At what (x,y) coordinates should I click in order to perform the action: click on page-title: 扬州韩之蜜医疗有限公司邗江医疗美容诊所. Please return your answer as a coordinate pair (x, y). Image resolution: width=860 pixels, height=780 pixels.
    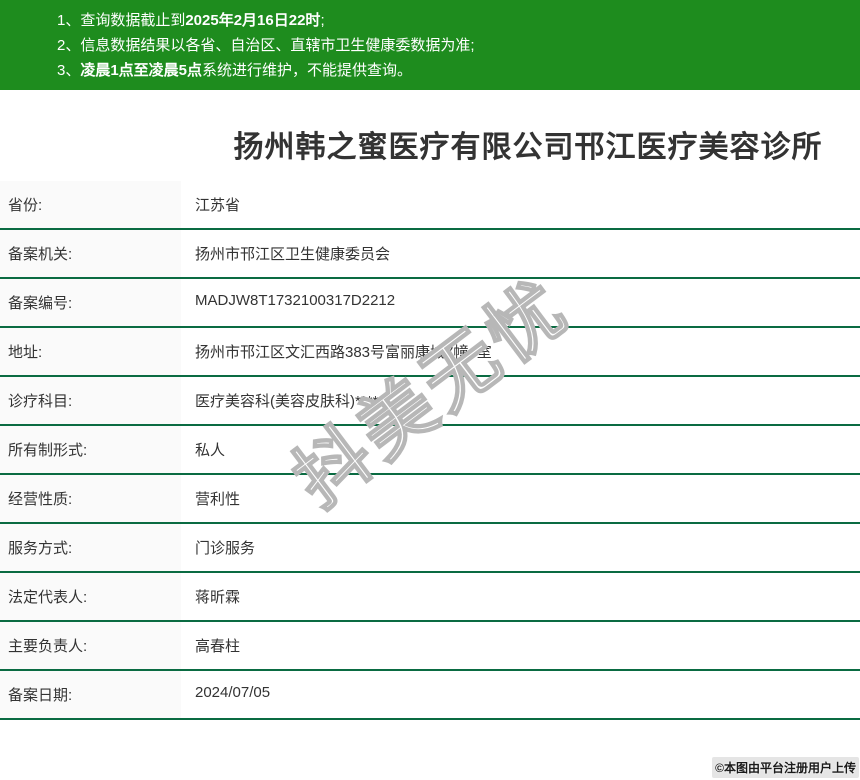
    Looking at the image, I should click on (528, 147).